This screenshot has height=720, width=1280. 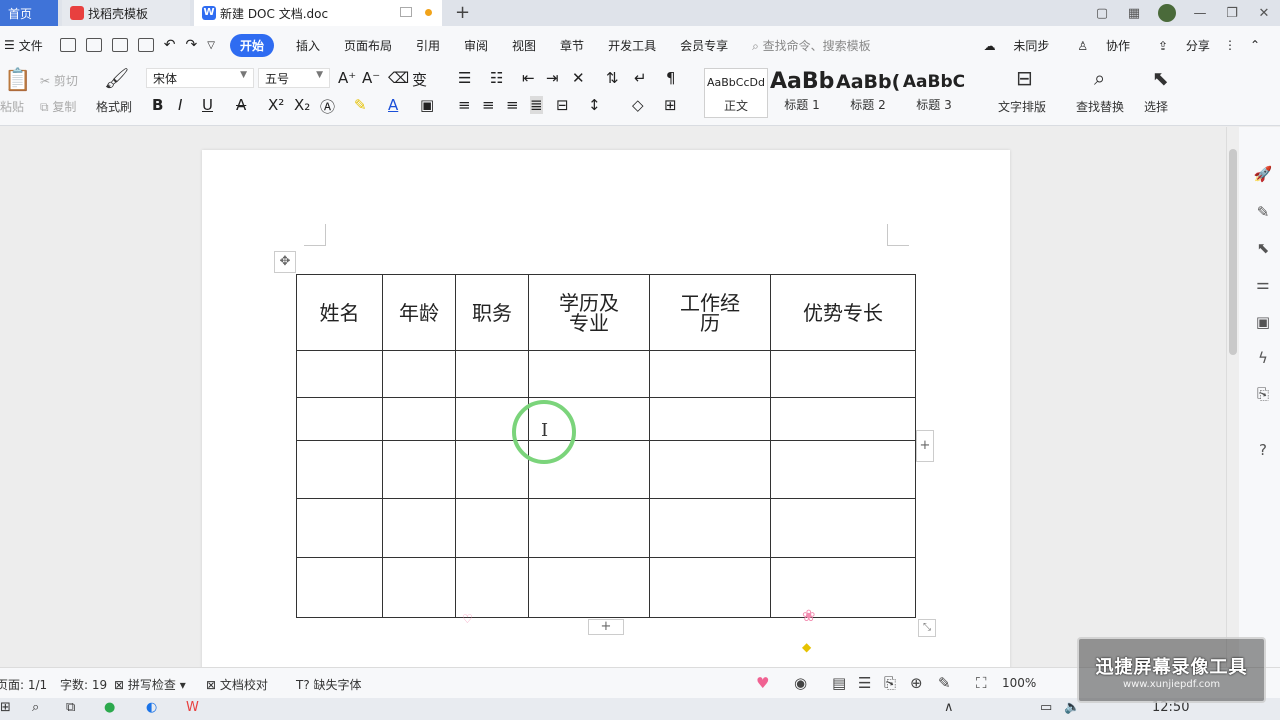 What do you see at coordinates (70, 707) in the screenshot?
I see `task-view-icon: ⧉` at bounding box center [70, 707].